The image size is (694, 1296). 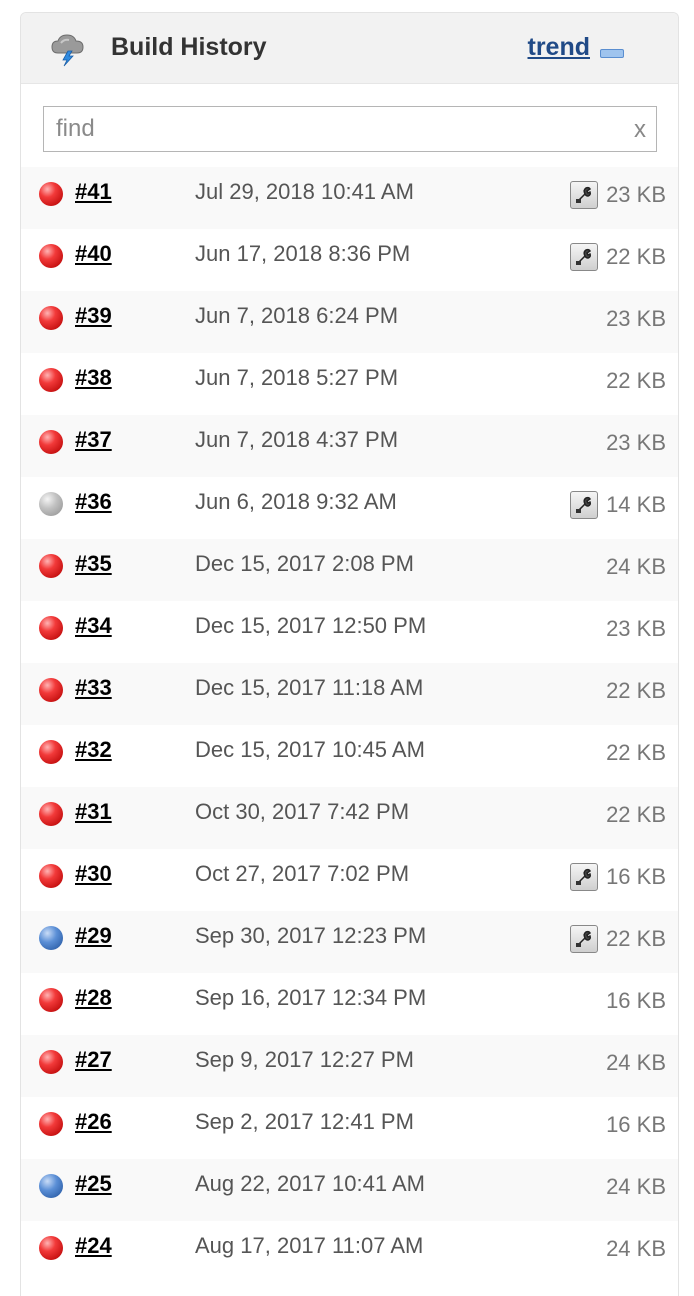 What do you see at coordinates (310, 1184) in the screenshot?
I see `build-date-link: Aug 22, 2017 10:41 AM` at bounding box center [310, 1184].